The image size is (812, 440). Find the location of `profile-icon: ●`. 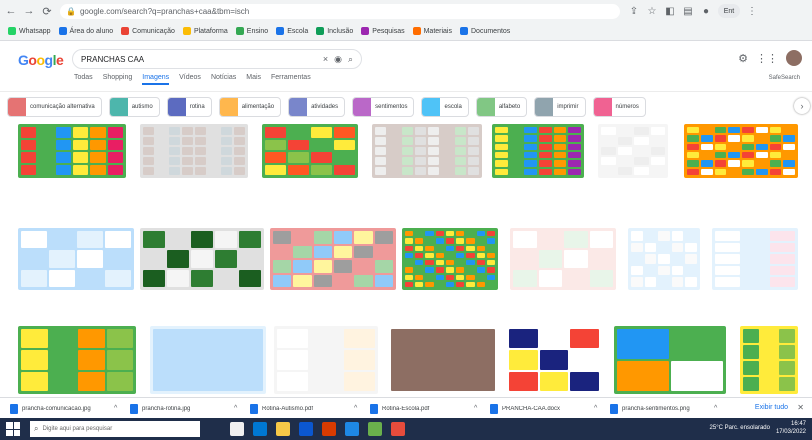

profile-icon: ● is located at coordinates (706, 11).